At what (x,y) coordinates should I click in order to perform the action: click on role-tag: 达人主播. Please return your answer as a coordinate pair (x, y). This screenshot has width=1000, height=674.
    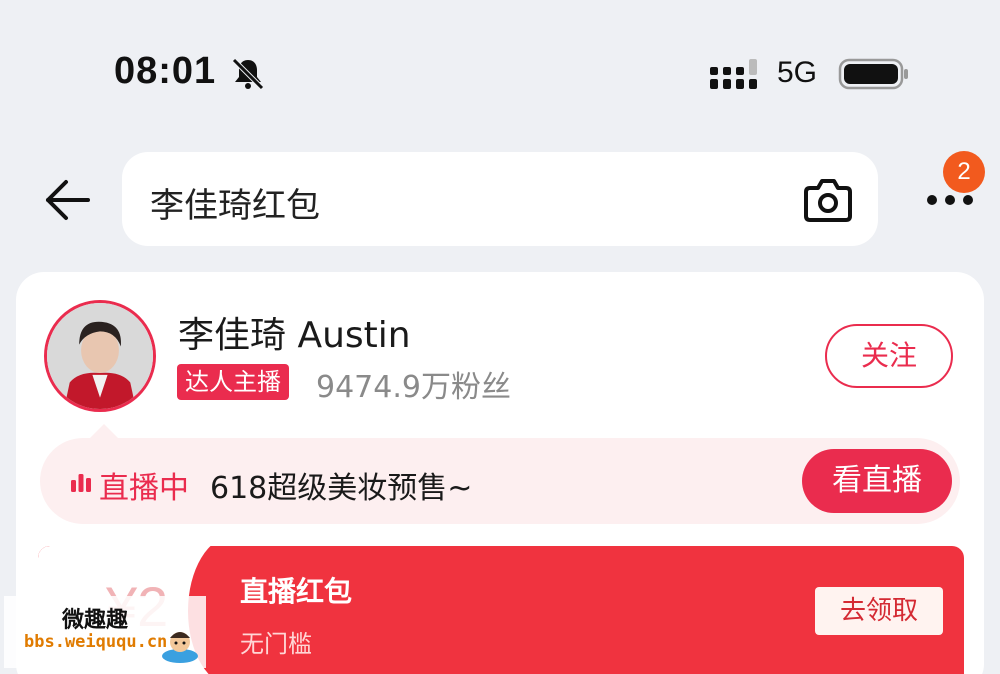
    Looking at the image, I should click on (233, 382).